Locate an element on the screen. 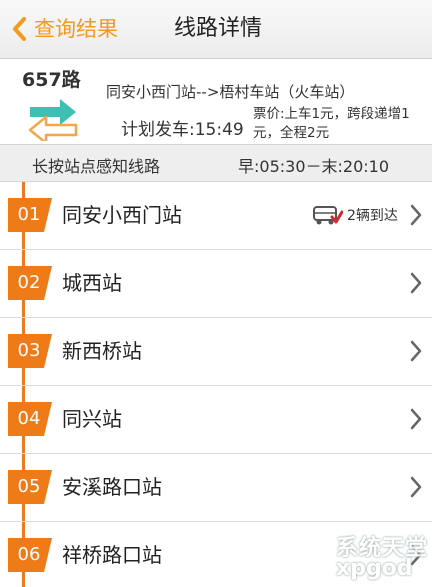 This screenshot has height=587, width=432. stop-number: 01 is located at coordinates (29, 214).